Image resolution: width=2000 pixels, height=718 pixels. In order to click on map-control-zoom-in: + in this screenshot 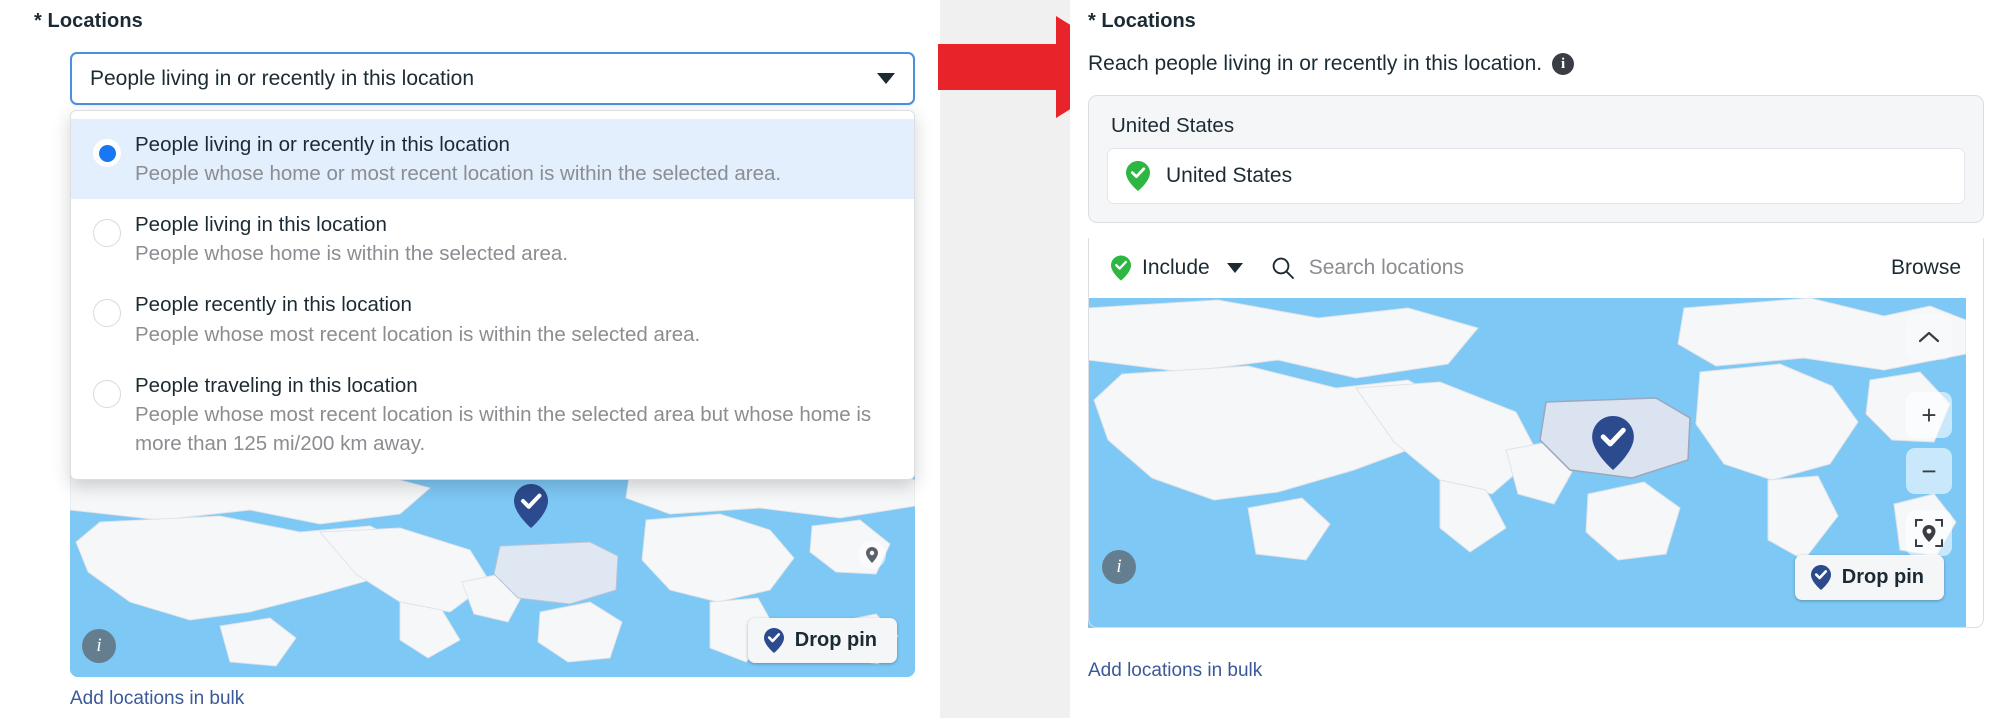, I will do `click(1929, 415)`.